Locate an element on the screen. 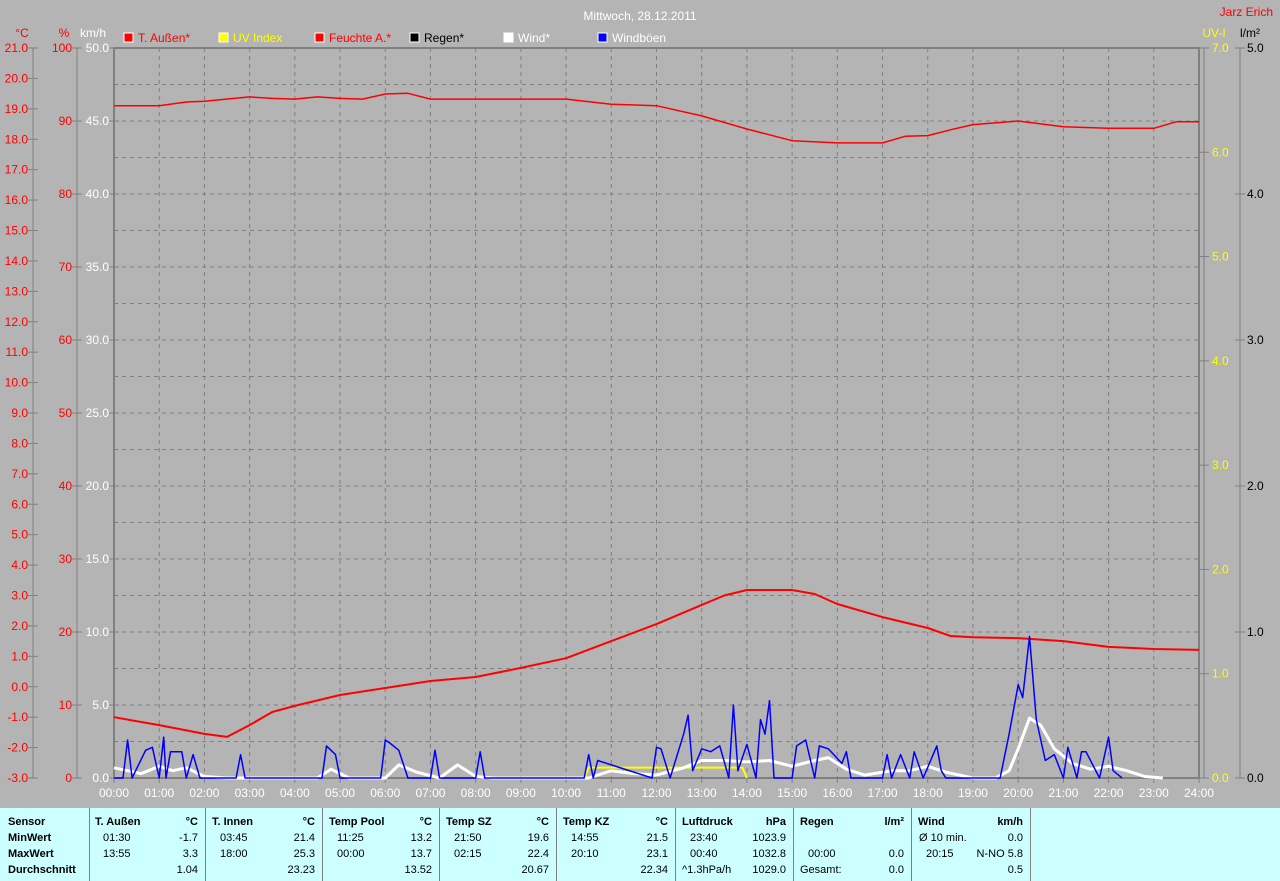 This screenshot has width=1280, height=881. y-tick-label-wind: 25.0 is located at coordinates (98, 413).